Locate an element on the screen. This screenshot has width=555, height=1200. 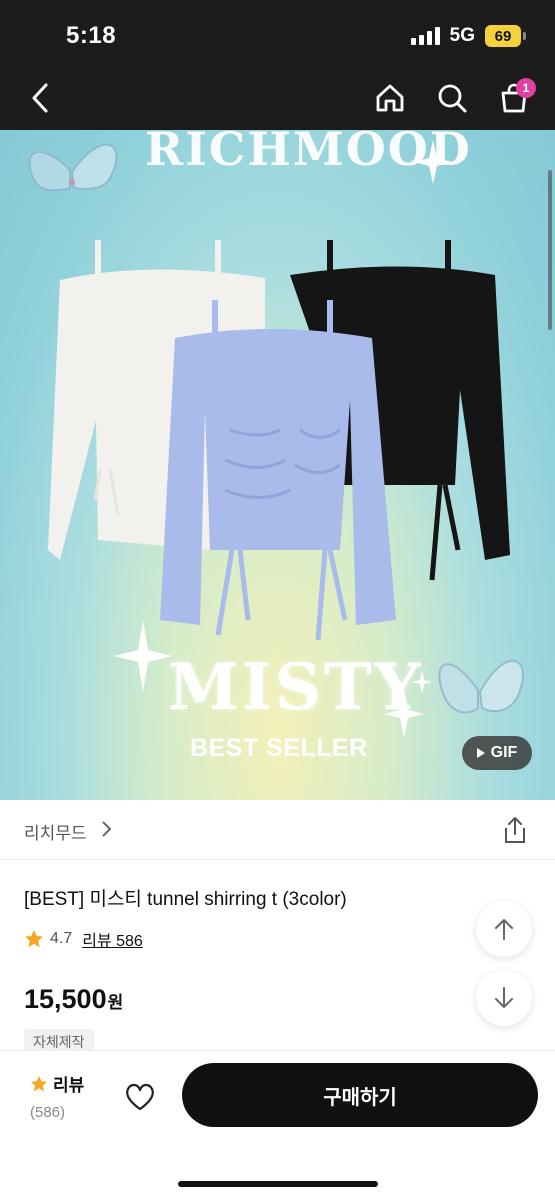
top-nav-bar: 1 is located at coordinates (277, 98).